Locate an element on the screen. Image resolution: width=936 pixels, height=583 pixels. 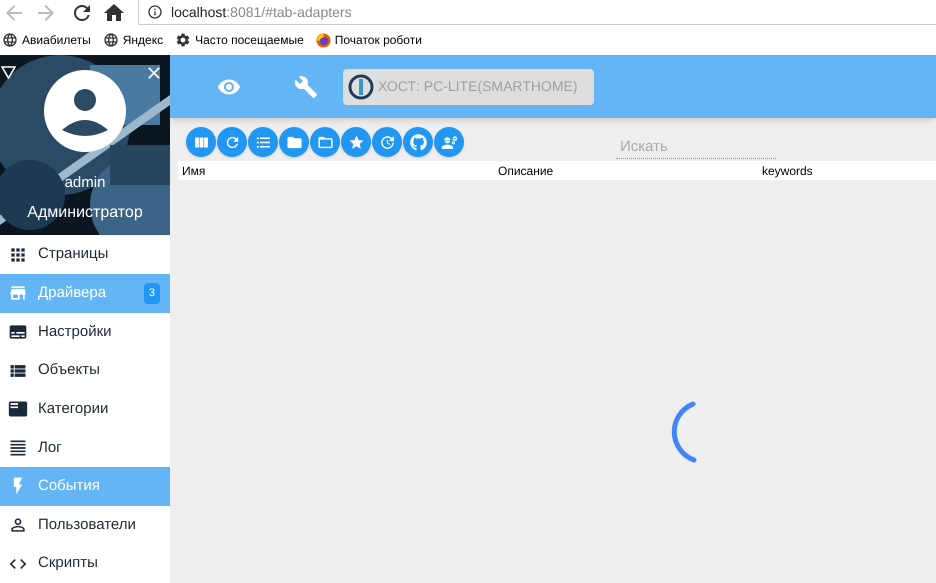
worker-icon is located at coordinates (449, 142).